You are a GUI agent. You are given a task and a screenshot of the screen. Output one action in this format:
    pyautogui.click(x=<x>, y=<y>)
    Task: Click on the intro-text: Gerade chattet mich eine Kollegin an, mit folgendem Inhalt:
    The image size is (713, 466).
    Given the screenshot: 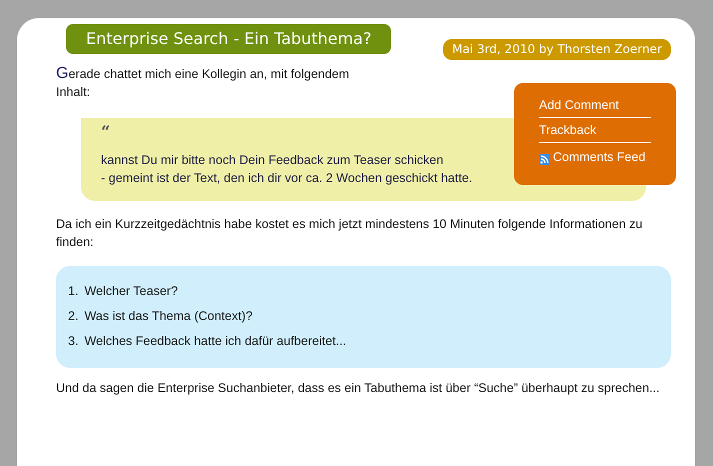 What is the action you would take?
    pyautogui.click(x=203, y=83)
    